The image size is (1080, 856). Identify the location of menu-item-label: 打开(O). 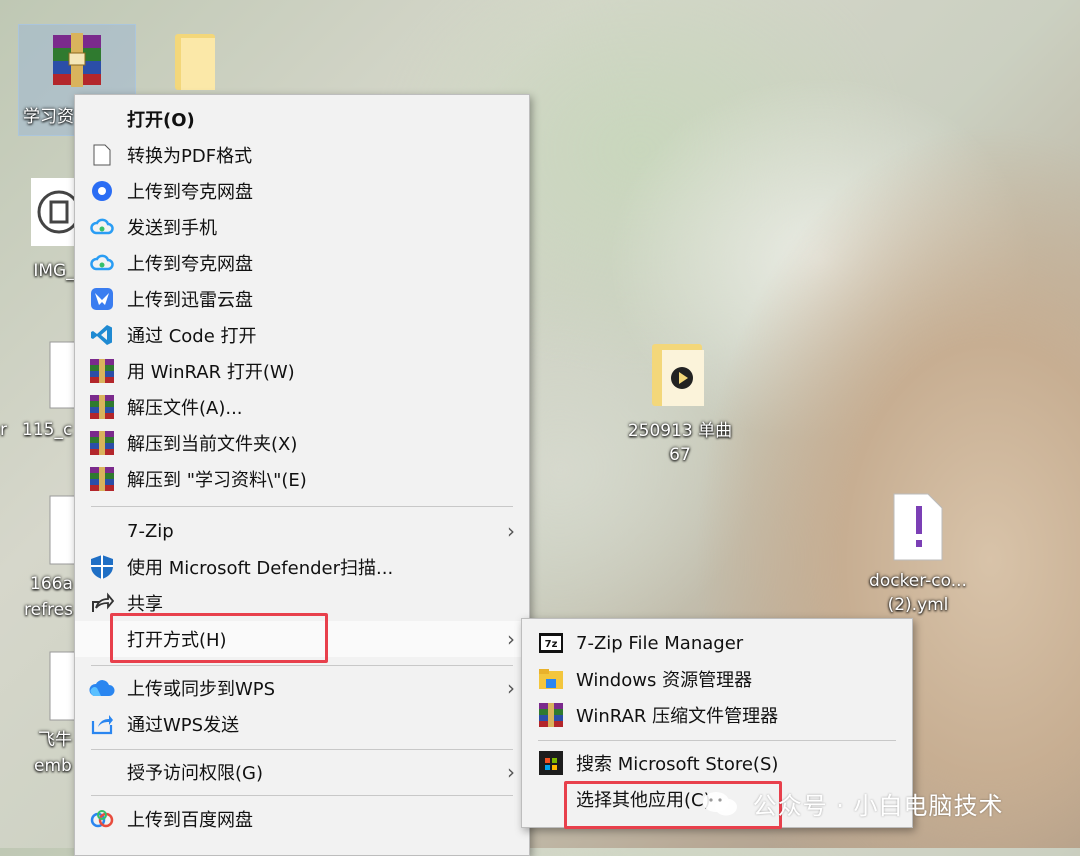
(161, 120).